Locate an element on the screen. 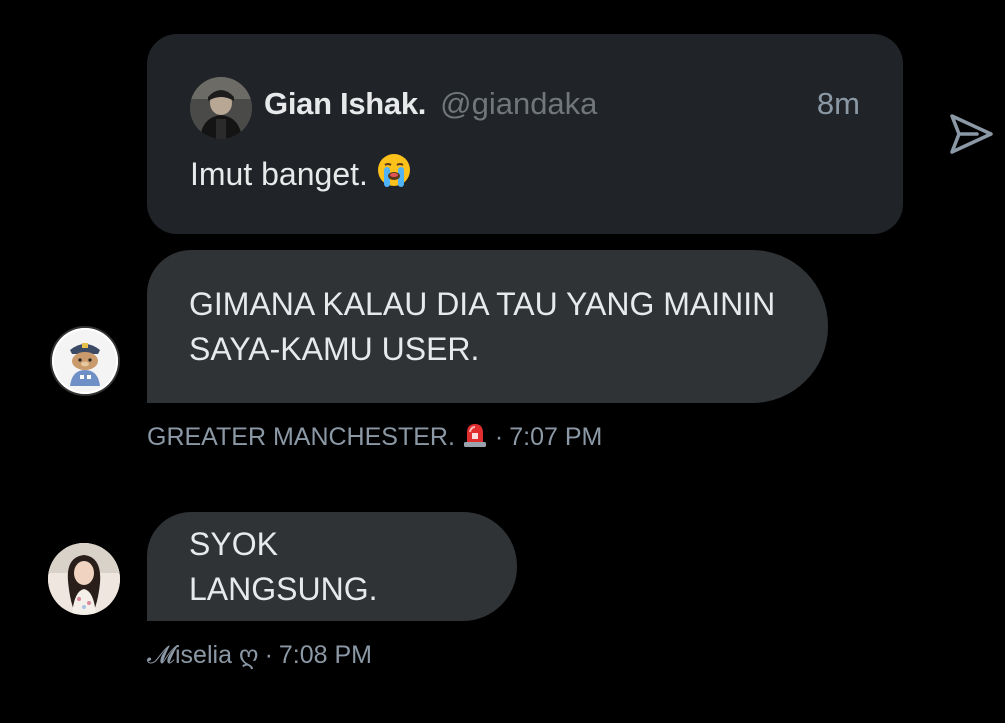 The image size is (1005, 723). police-light-icon is located at coordinates (475, 437).